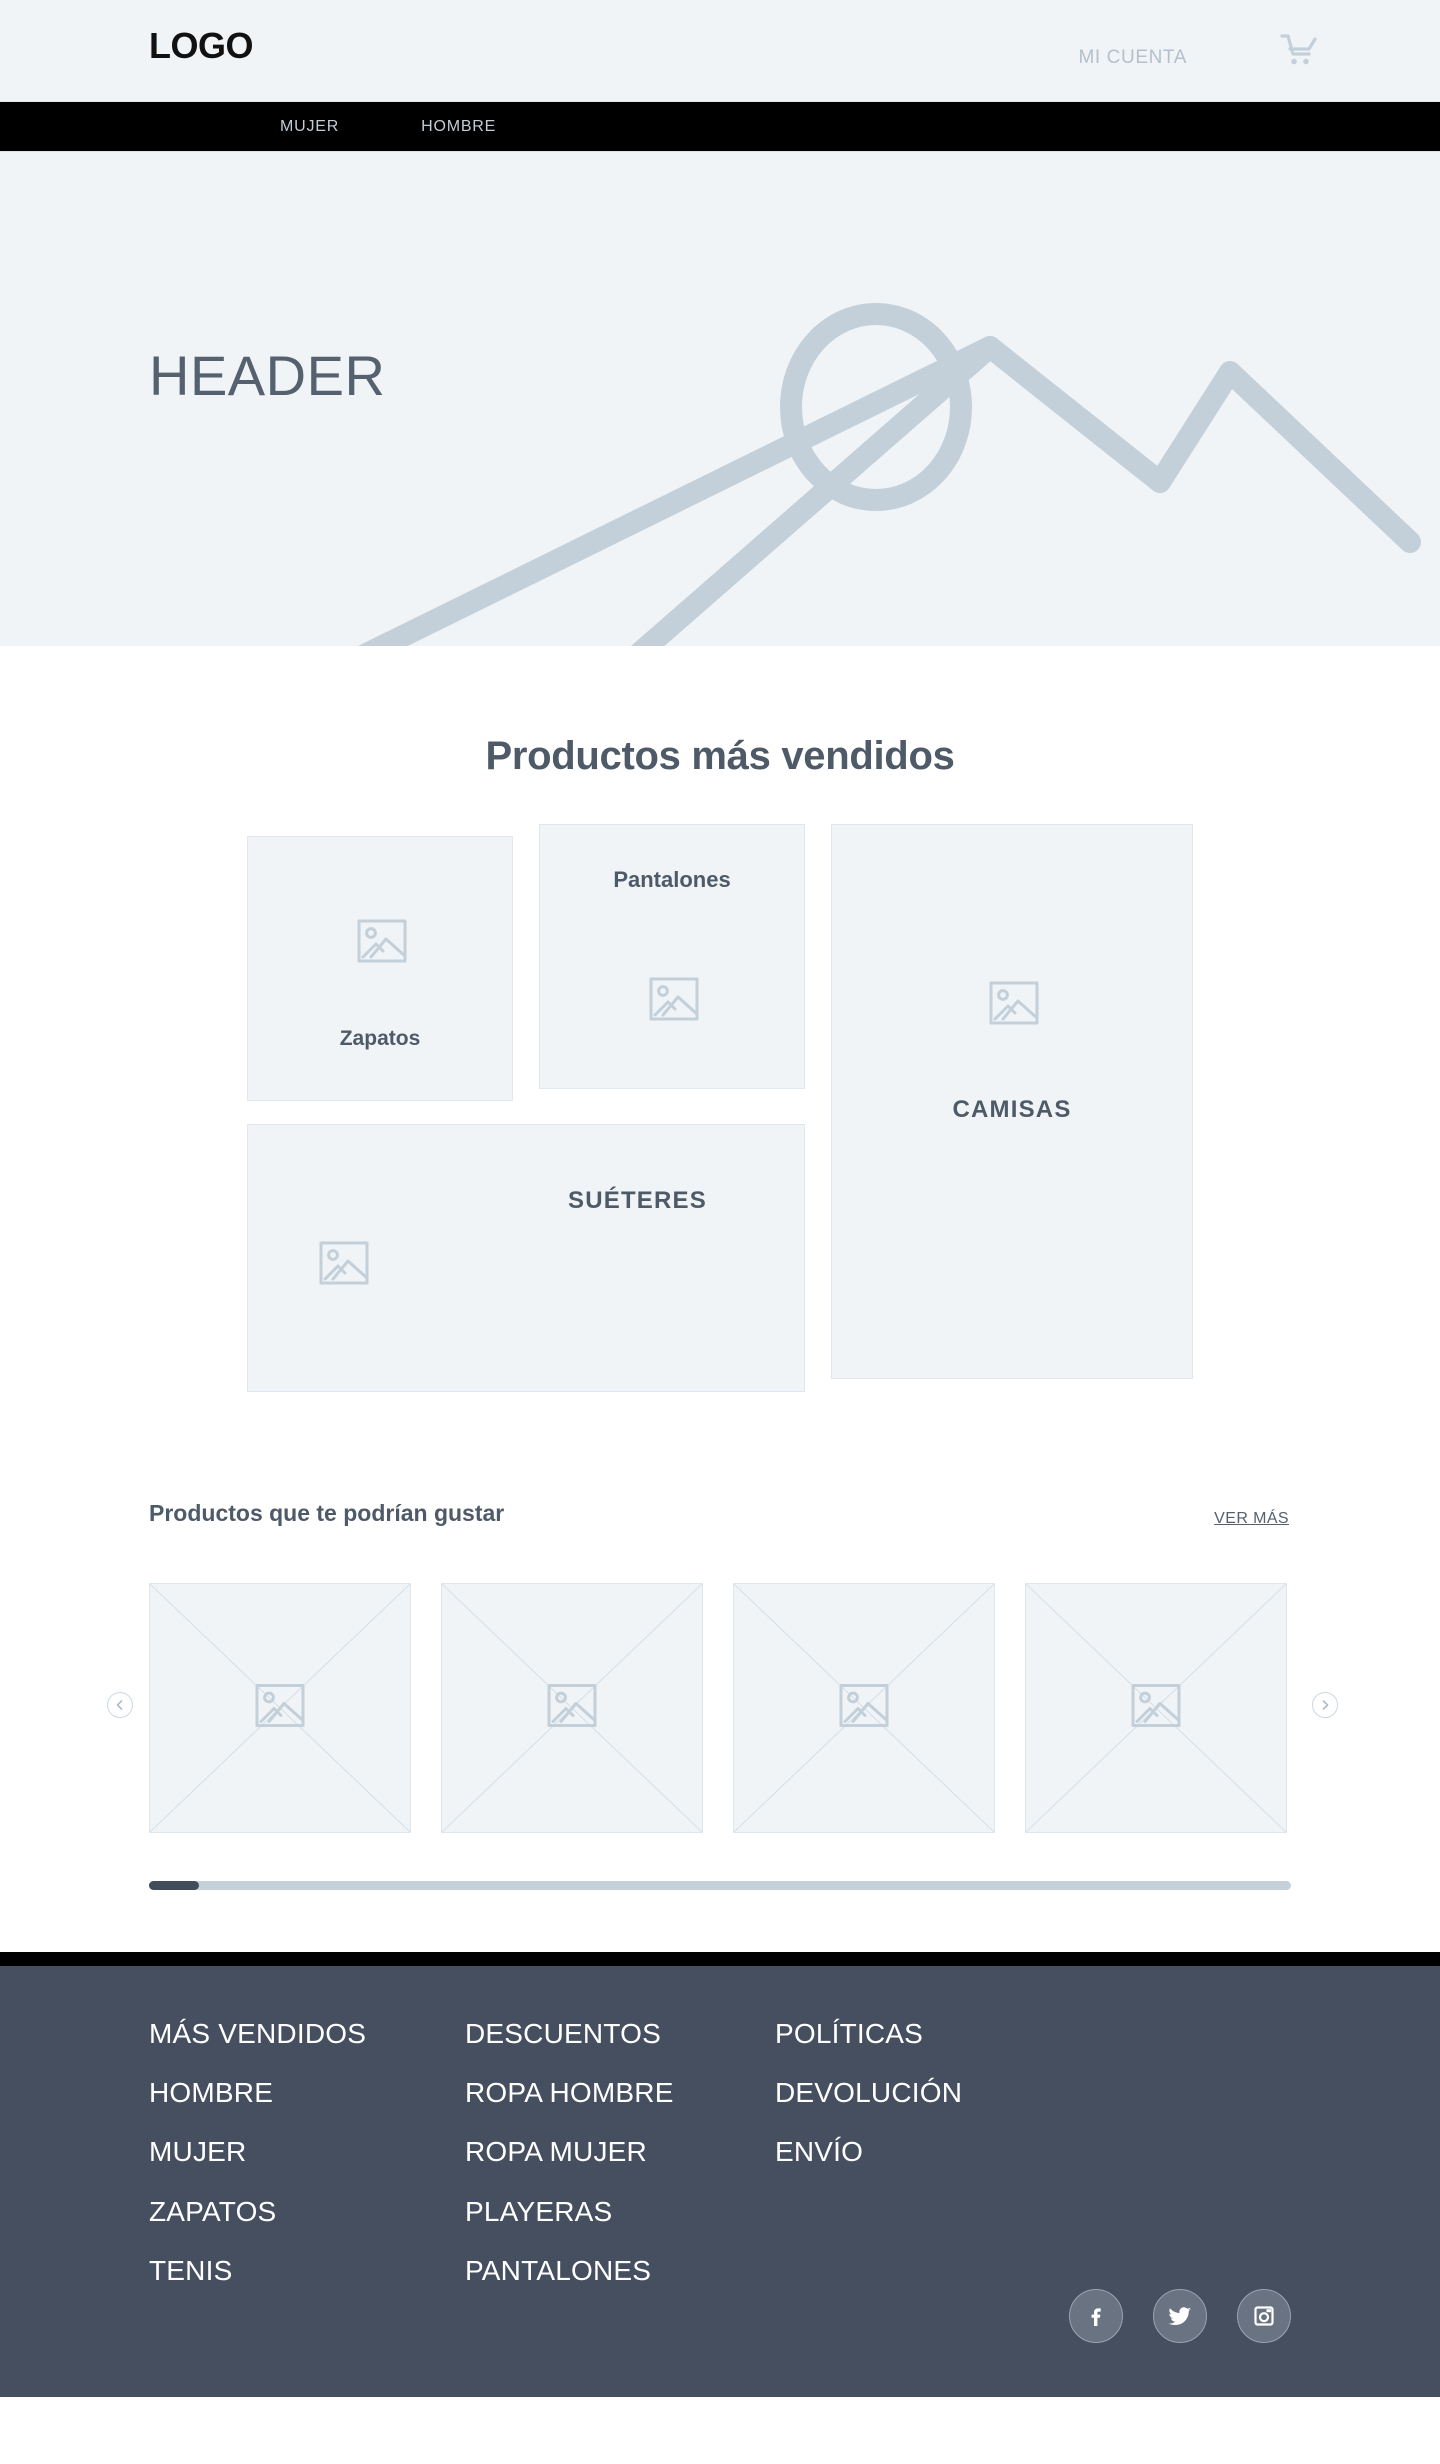 The image size is (1440, 2464). I want to click on footer-link: HOMBRE, so click(307, 2093).